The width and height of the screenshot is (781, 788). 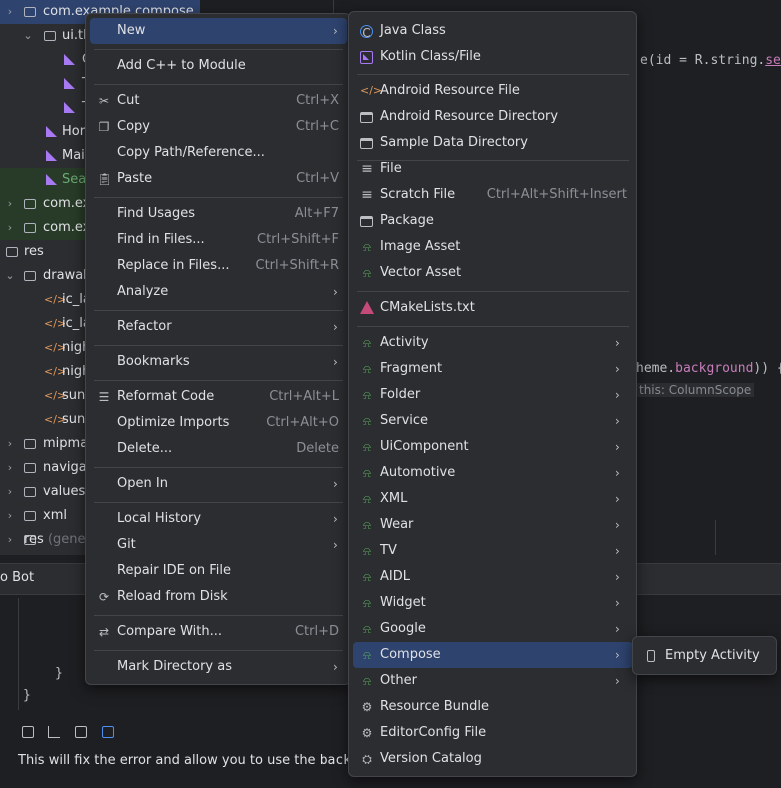 I want to click on menu-item-service: ⍾ Service ›, so click(x=493, y=421).